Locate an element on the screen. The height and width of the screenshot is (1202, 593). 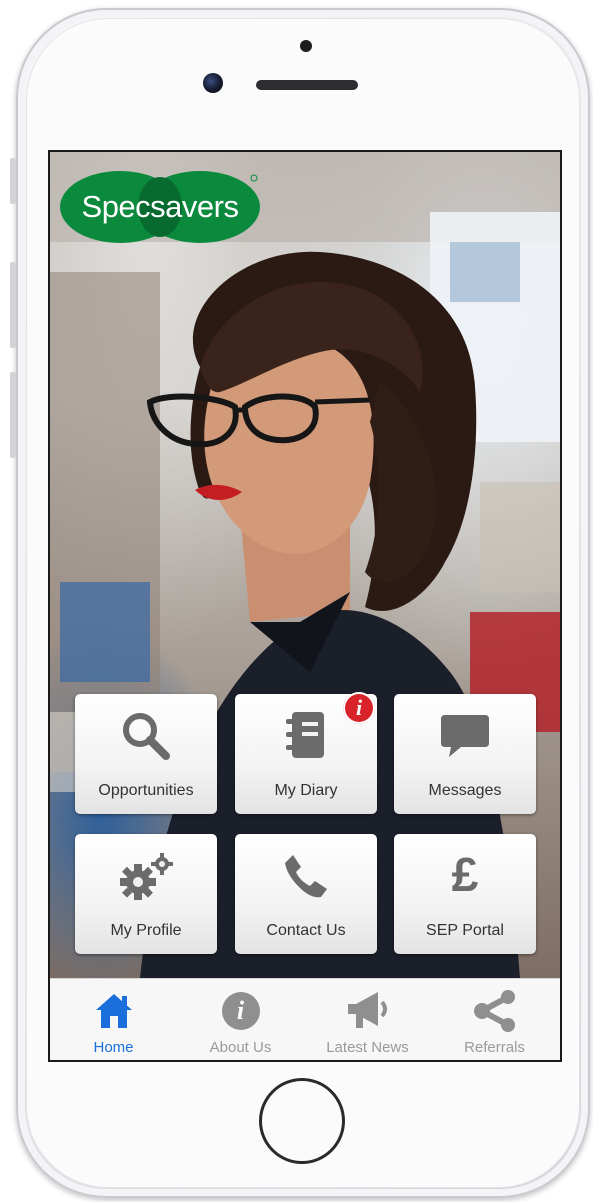
proximity-sensor is located at coordinates (306, 46).